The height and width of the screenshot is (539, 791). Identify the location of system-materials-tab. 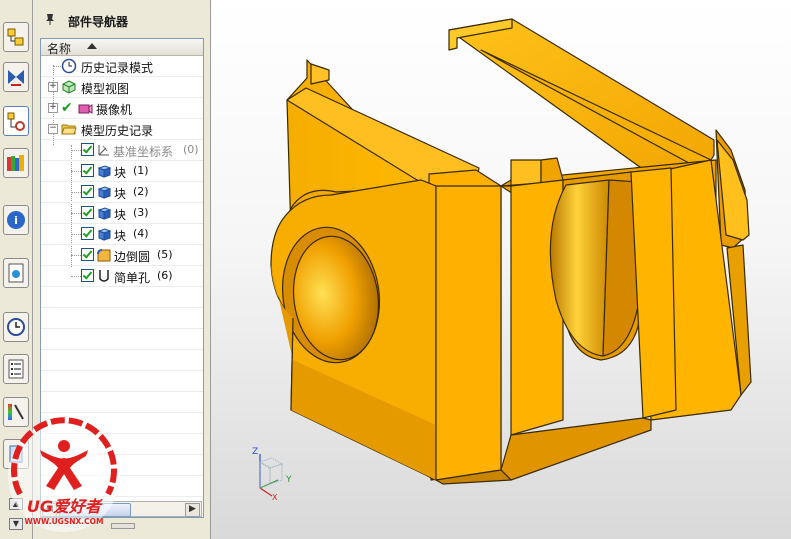
(16, 369).